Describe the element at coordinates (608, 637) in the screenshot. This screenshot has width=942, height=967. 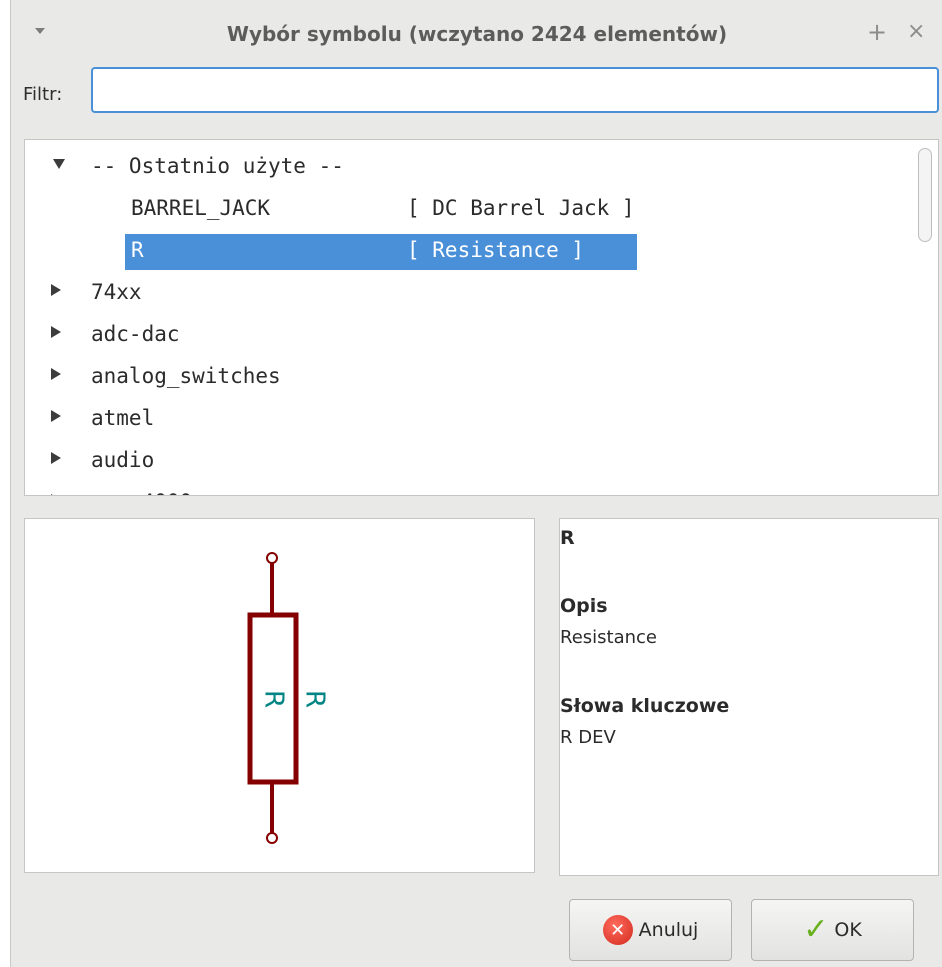
I see `description-value: Resistance` at that location.